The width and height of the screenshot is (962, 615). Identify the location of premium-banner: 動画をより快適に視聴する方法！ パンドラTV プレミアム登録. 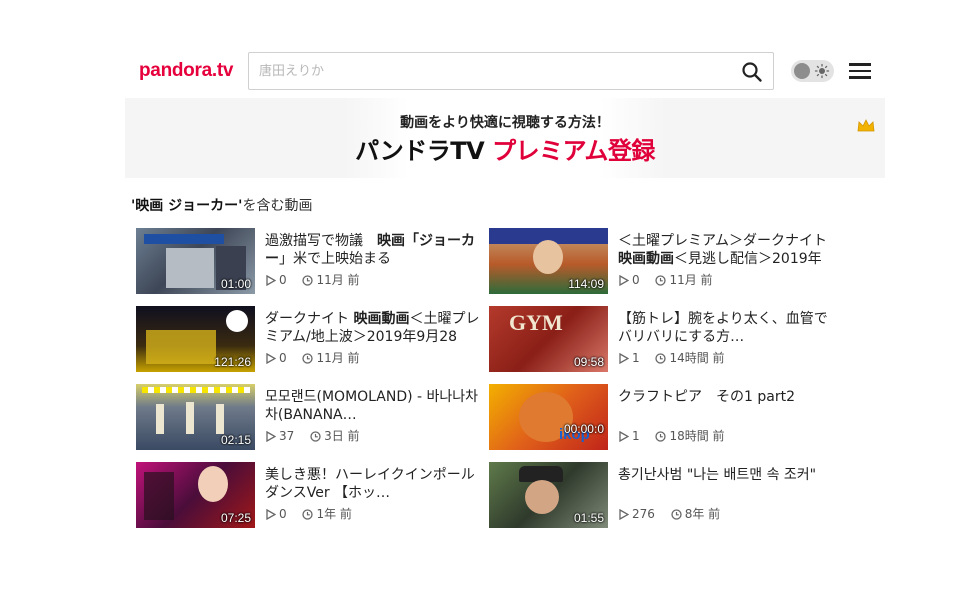
(505, 138).